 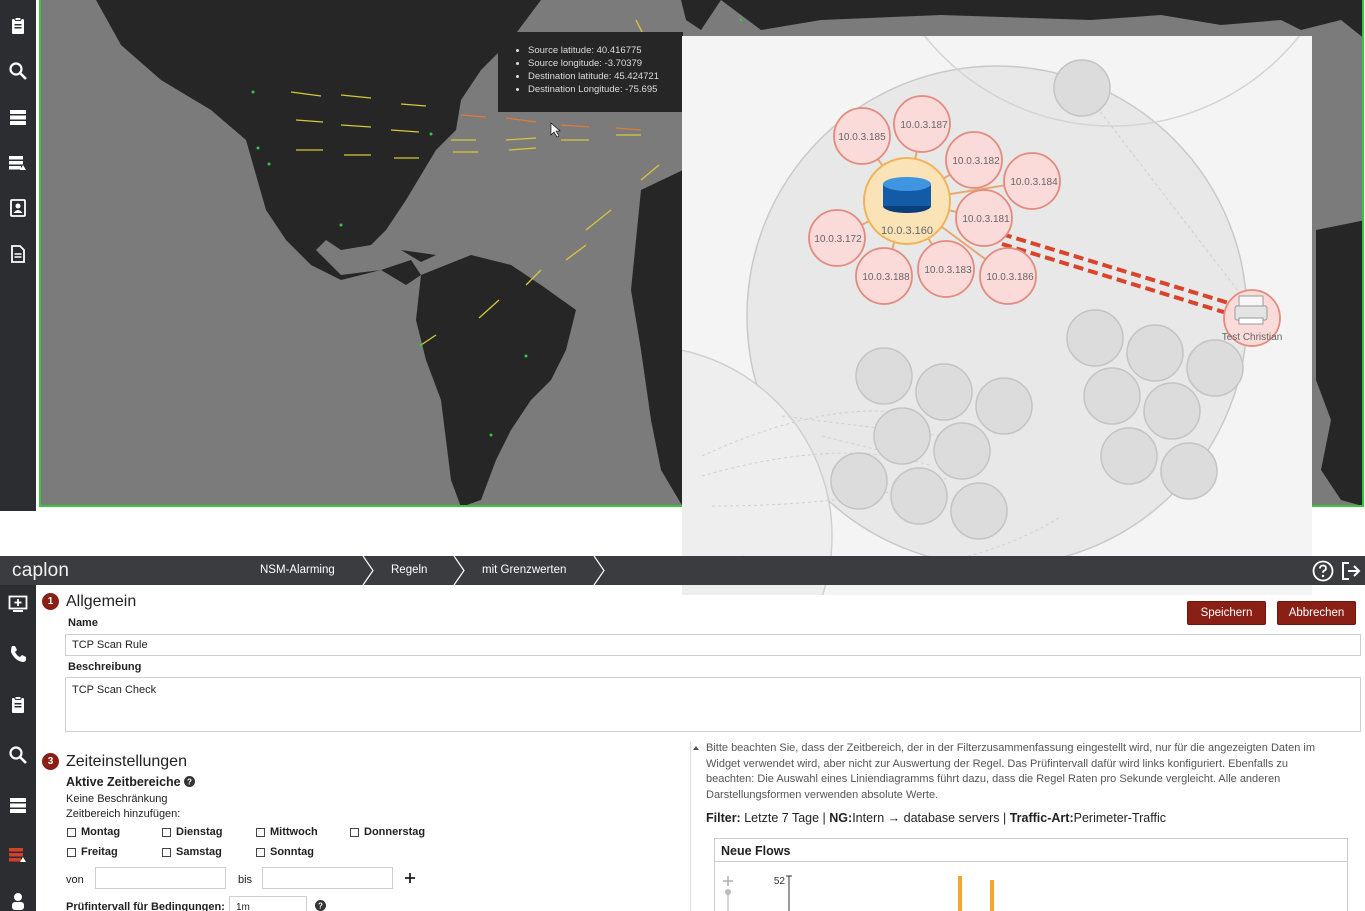 I want to click on node-label: 10.0.3.186, so click(x=1010, y=277).